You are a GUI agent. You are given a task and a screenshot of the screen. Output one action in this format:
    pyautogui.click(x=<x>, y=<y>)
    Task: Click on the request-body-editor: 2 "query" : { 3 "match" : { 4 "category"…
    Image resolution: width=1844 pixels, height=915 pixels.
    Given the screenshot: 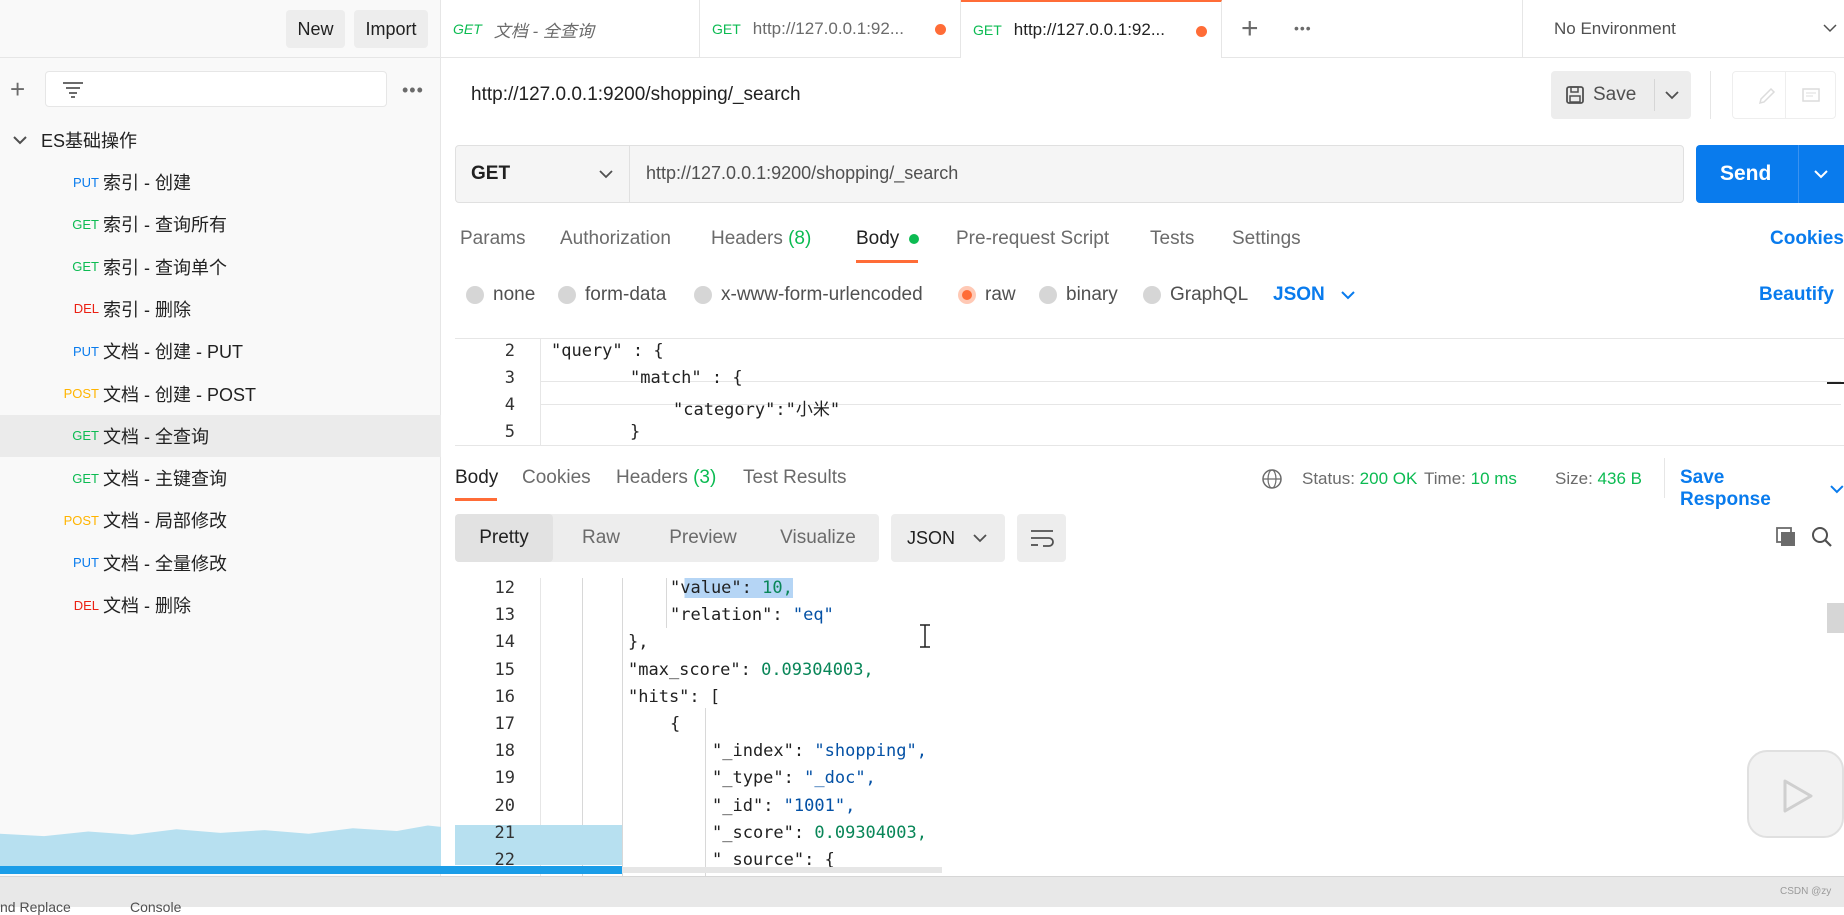 What is the action you would take?
    pyautogui.click(x=1149, y=392)
    